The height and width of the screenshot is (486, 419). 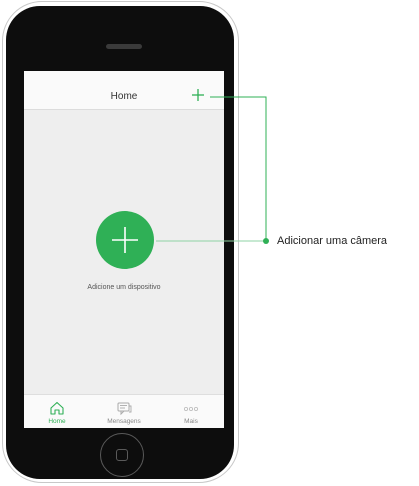 What do you see at coordinates (238, 168) in the screenshot?
I see `callout-line-top` at bounding box center [238, 168].